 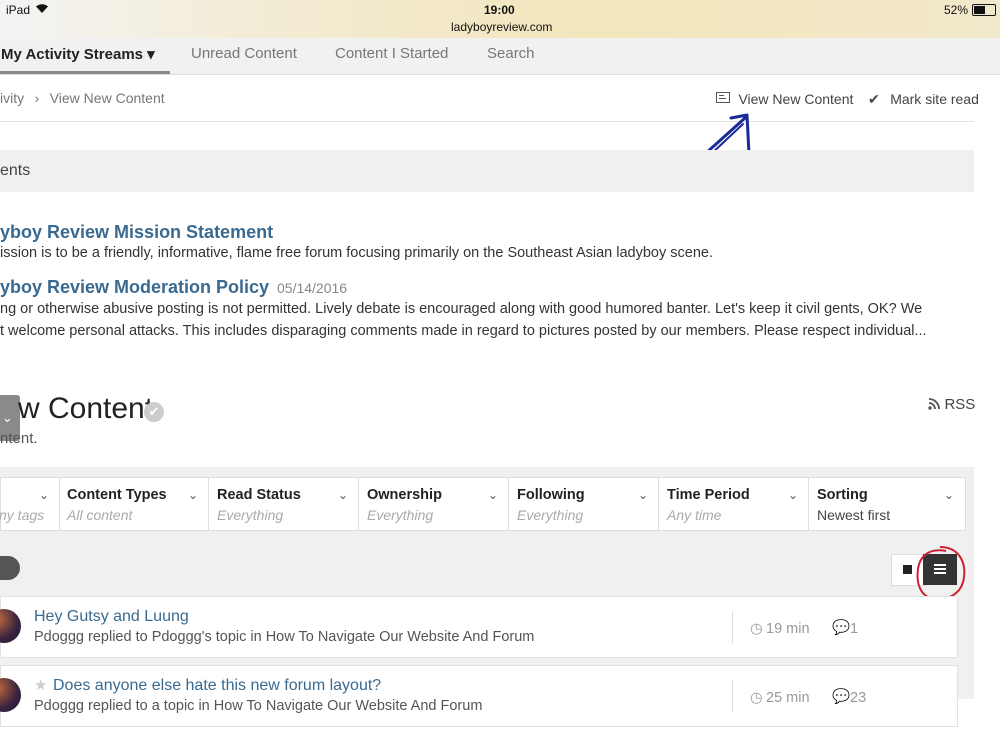 What do you see at coordinates (22, 515) in the screenshot?
I see `filter-tags-value: ny tags` at bounding box center [22, 515].